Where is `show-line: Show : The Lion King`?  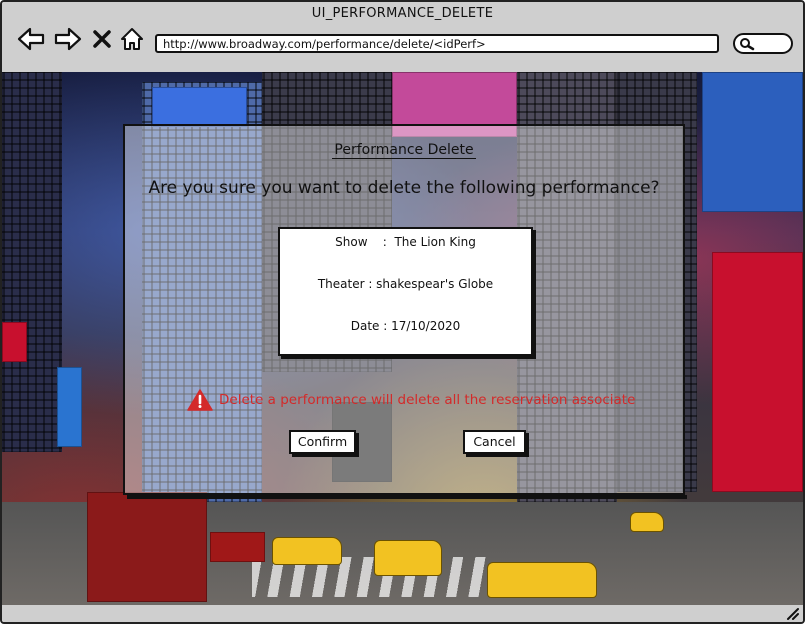
show-line: Show : The Lion King is located at coordinates (405, 242).